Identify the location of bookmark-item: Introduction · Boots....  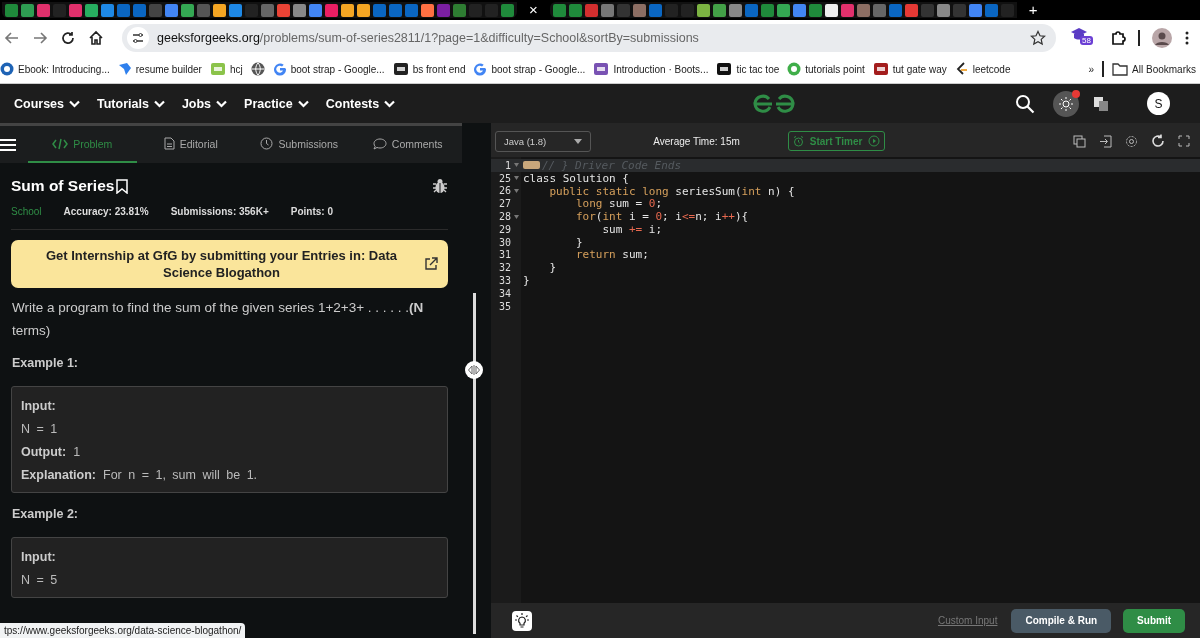
(651, 69).